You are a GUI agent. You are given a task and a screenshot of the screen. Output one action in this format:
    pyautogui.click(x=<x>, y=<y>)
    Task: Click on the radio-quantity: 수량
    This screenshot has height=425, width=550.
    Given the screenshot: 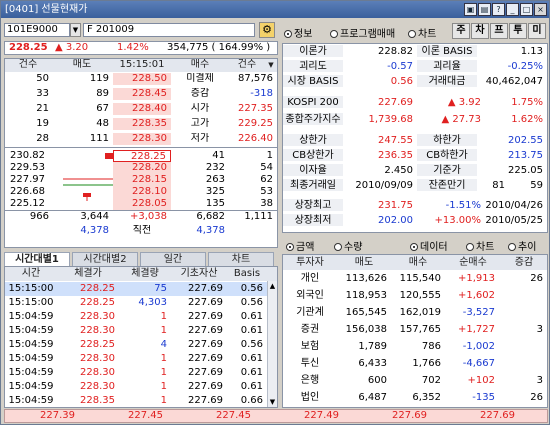 What is the action you would take?
    pyautogui.click(x=348, y=245)
    